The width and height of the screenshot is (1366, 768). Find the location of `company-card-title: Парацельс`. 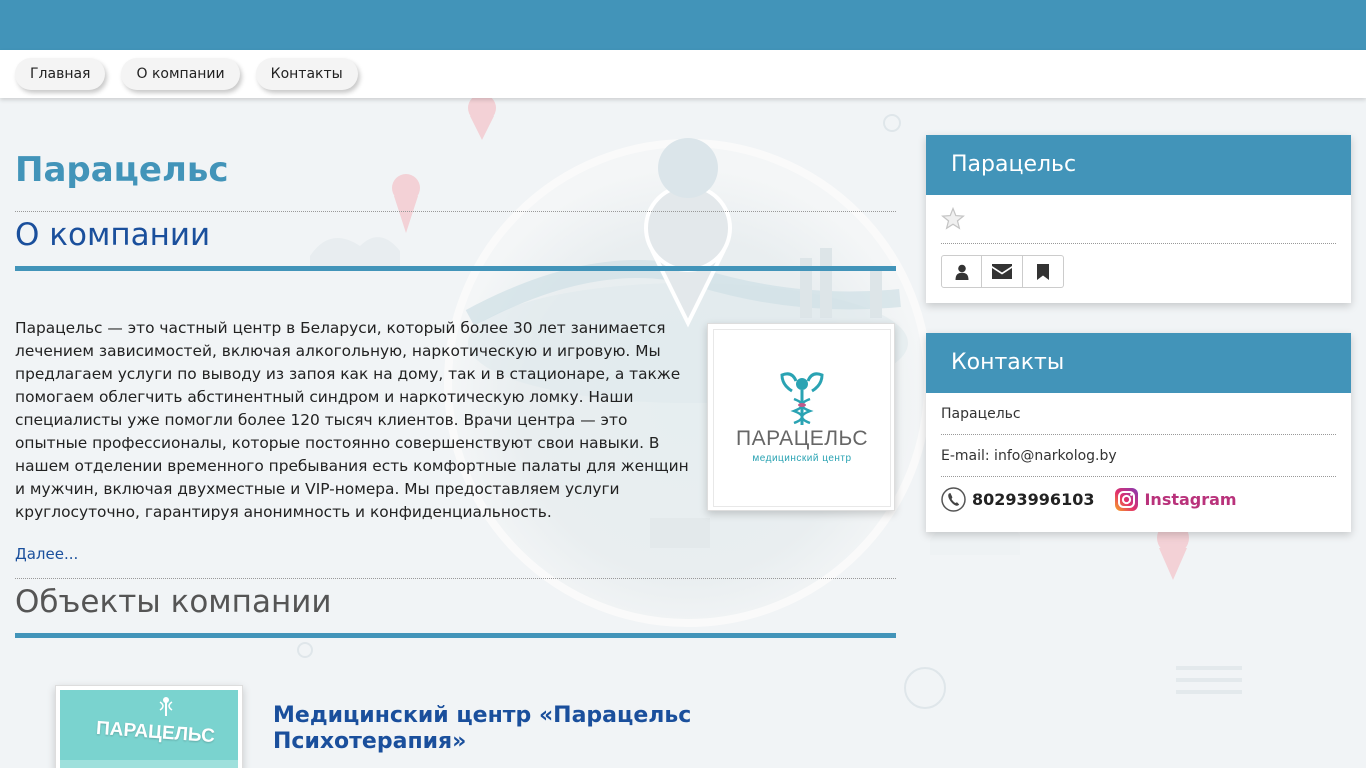

company-card-title: Парацельс is located at coordinates (1138, 165).